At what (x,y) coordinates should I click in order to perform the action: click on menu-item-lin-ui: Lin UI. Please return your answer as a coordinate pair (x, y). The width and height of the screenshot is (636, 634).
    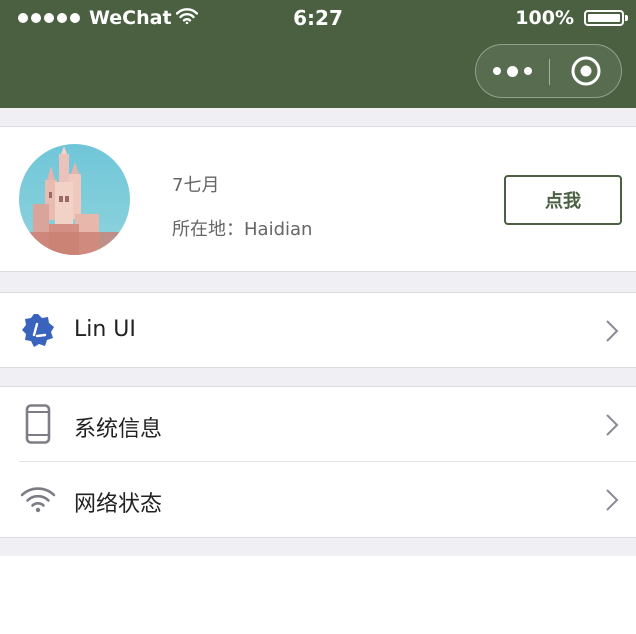
    Looking at the image, I should click on (318, 330).